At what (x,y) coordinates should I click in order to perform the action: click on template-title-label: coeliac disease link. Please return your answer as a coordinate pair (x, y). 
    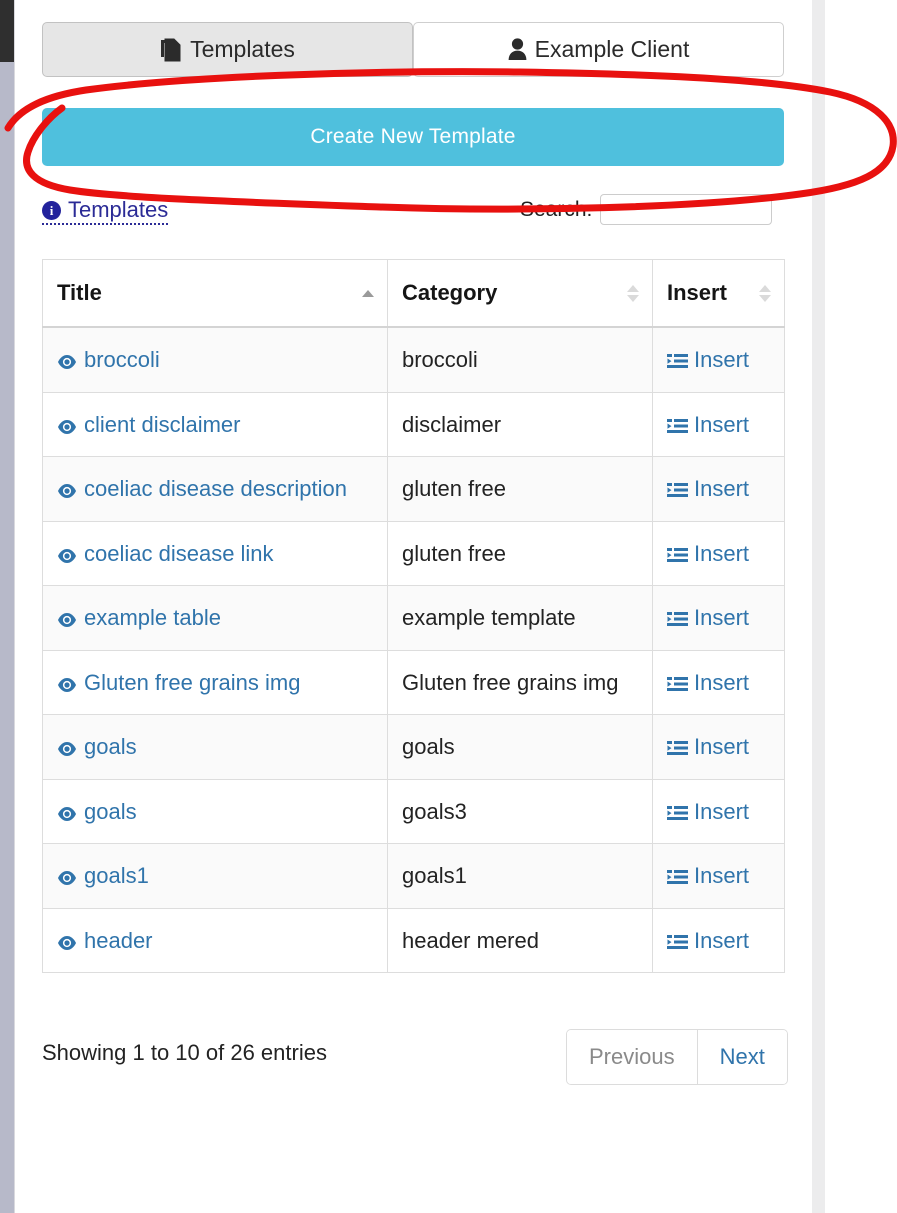
    Looking at the image, I should click on (179, 553).